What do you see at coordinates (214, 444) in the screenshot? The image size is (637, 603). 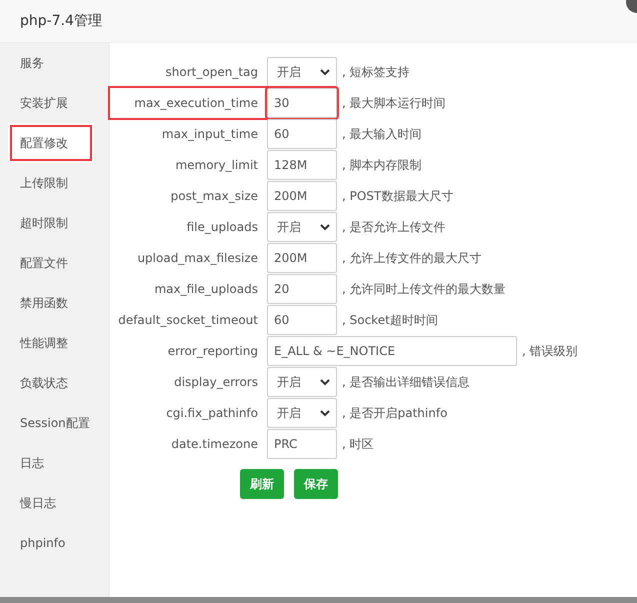 I see `setting-label: date.timezone` at bounding box center [214, 444].